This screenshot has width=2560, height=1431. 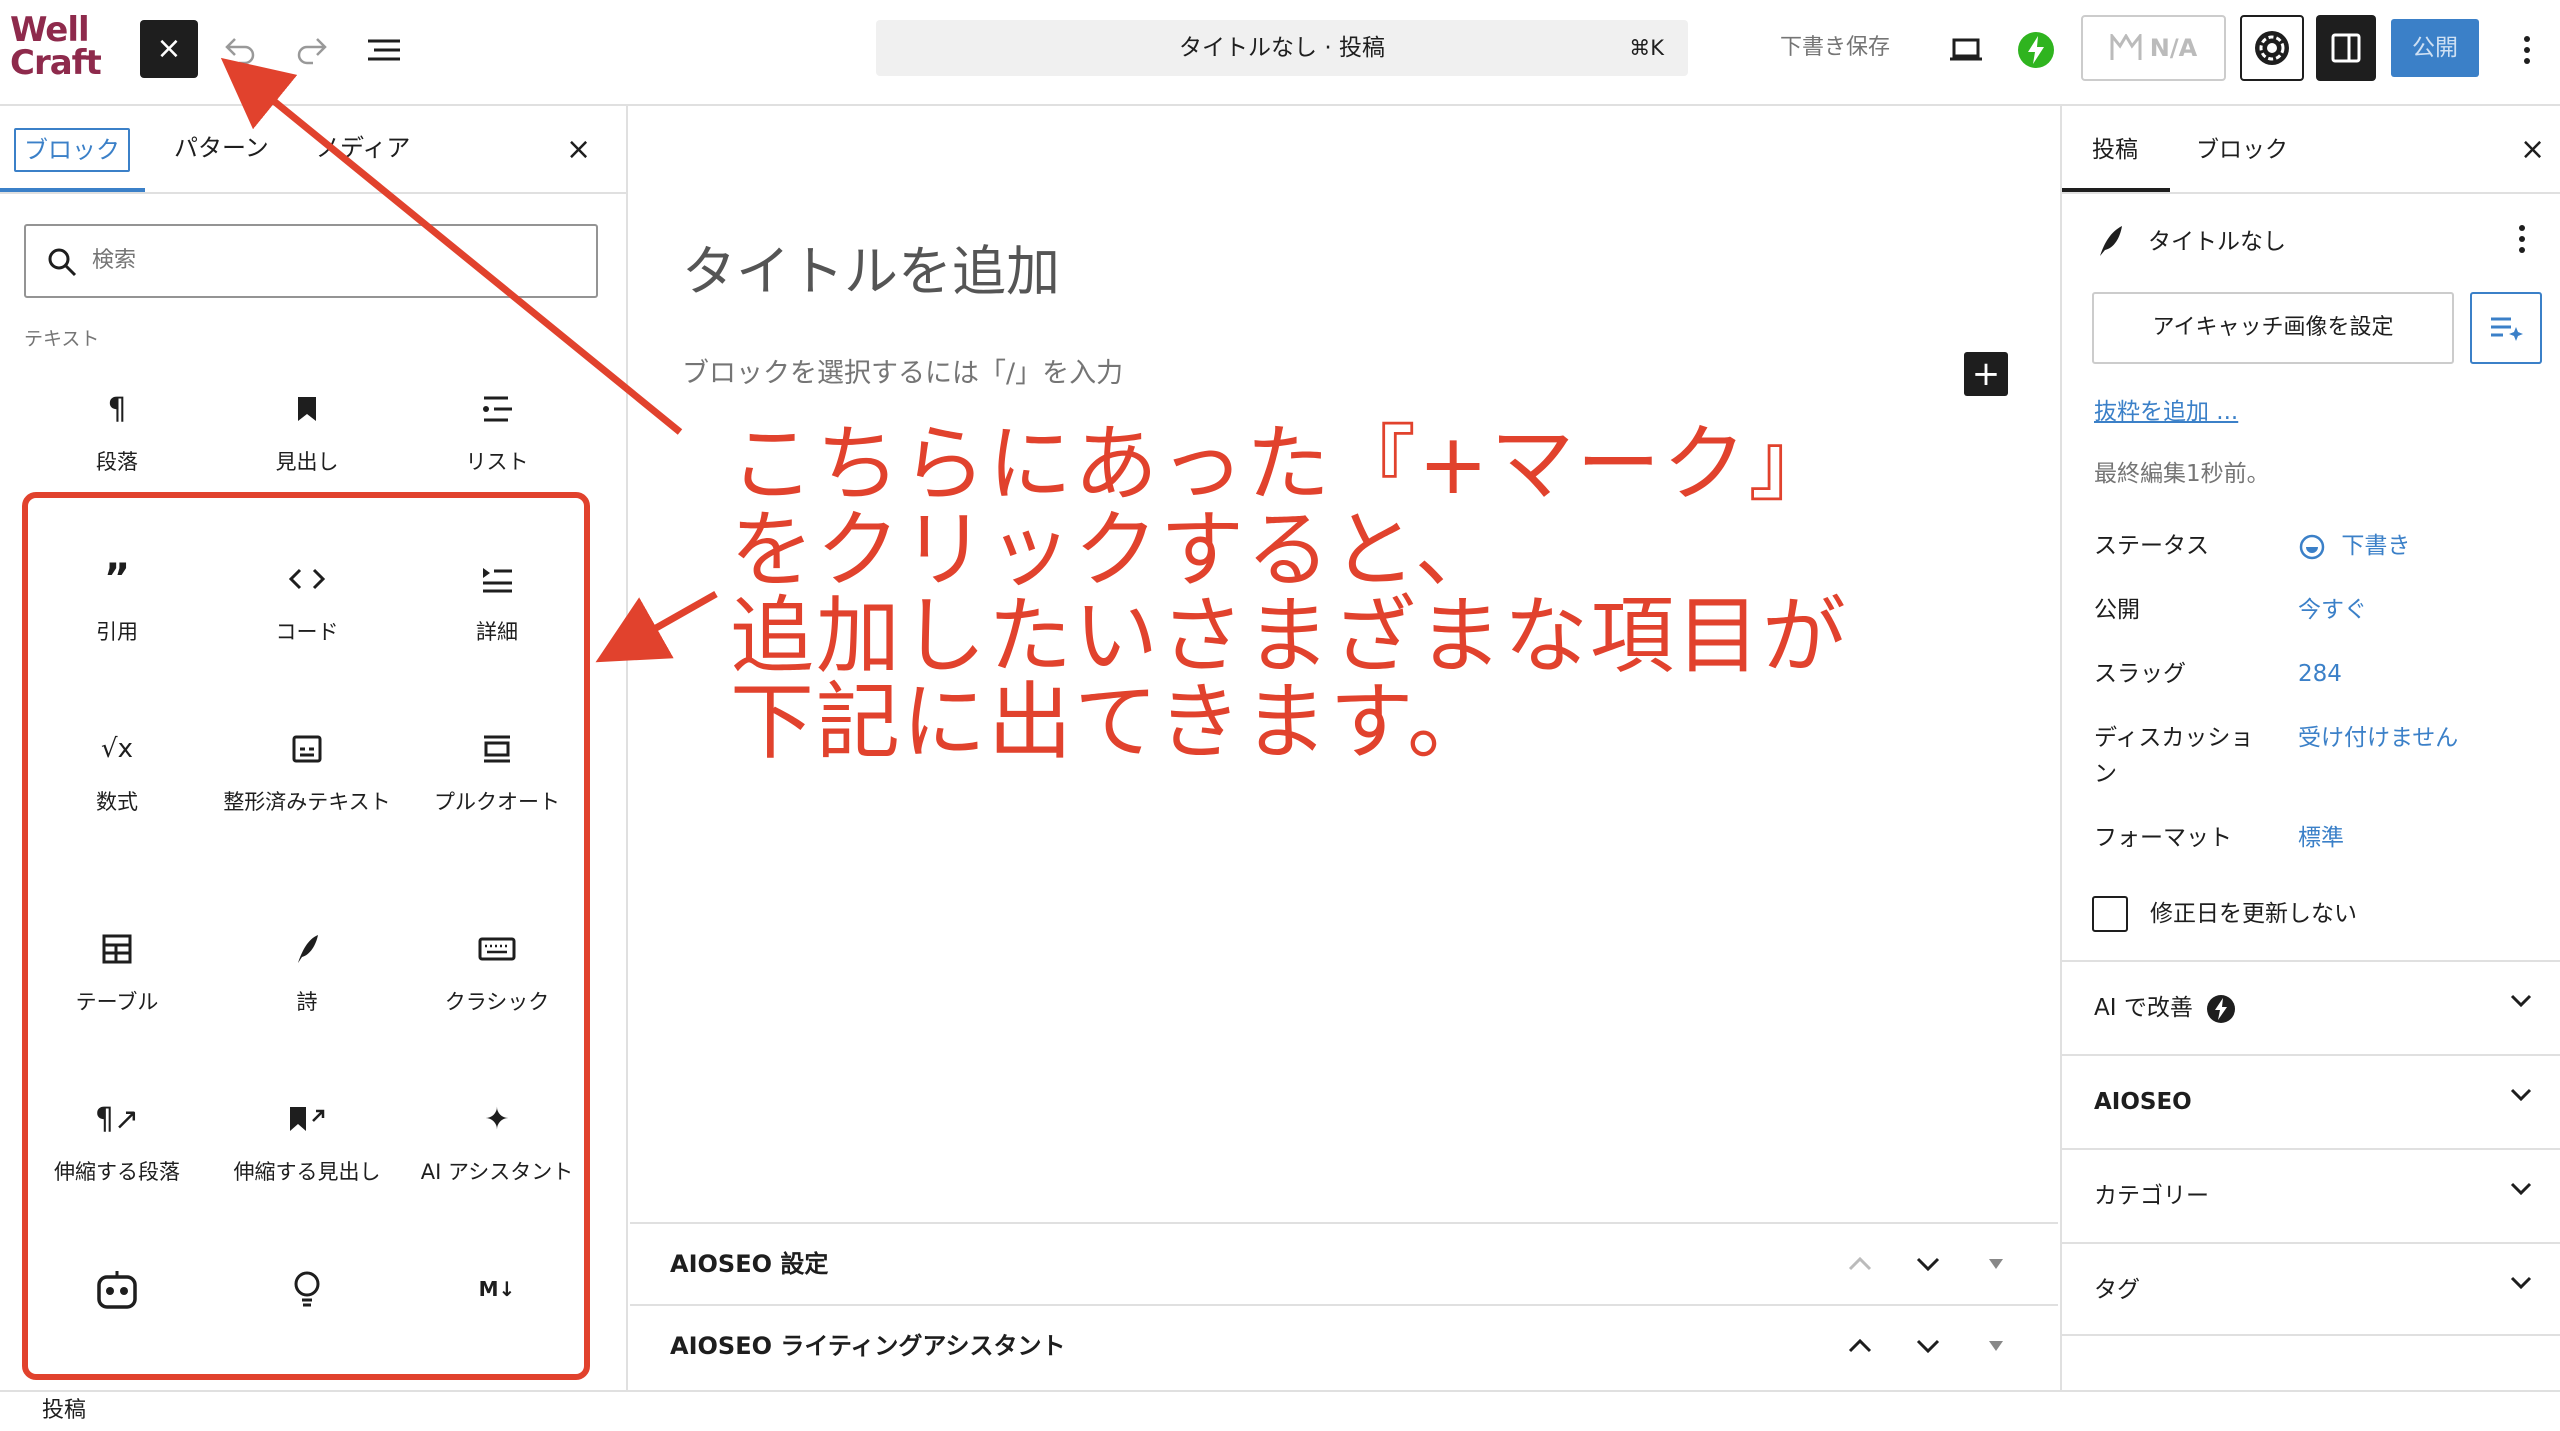 I want to click on editor-header: Well Craft × タイトルなし · 投稿 ⌘K 下書き保存 N/A 公開, so click(x=1280, y=53).